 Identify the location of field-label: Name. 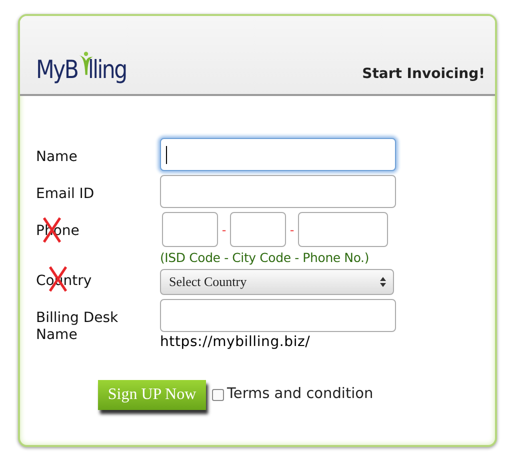
(57, 157).